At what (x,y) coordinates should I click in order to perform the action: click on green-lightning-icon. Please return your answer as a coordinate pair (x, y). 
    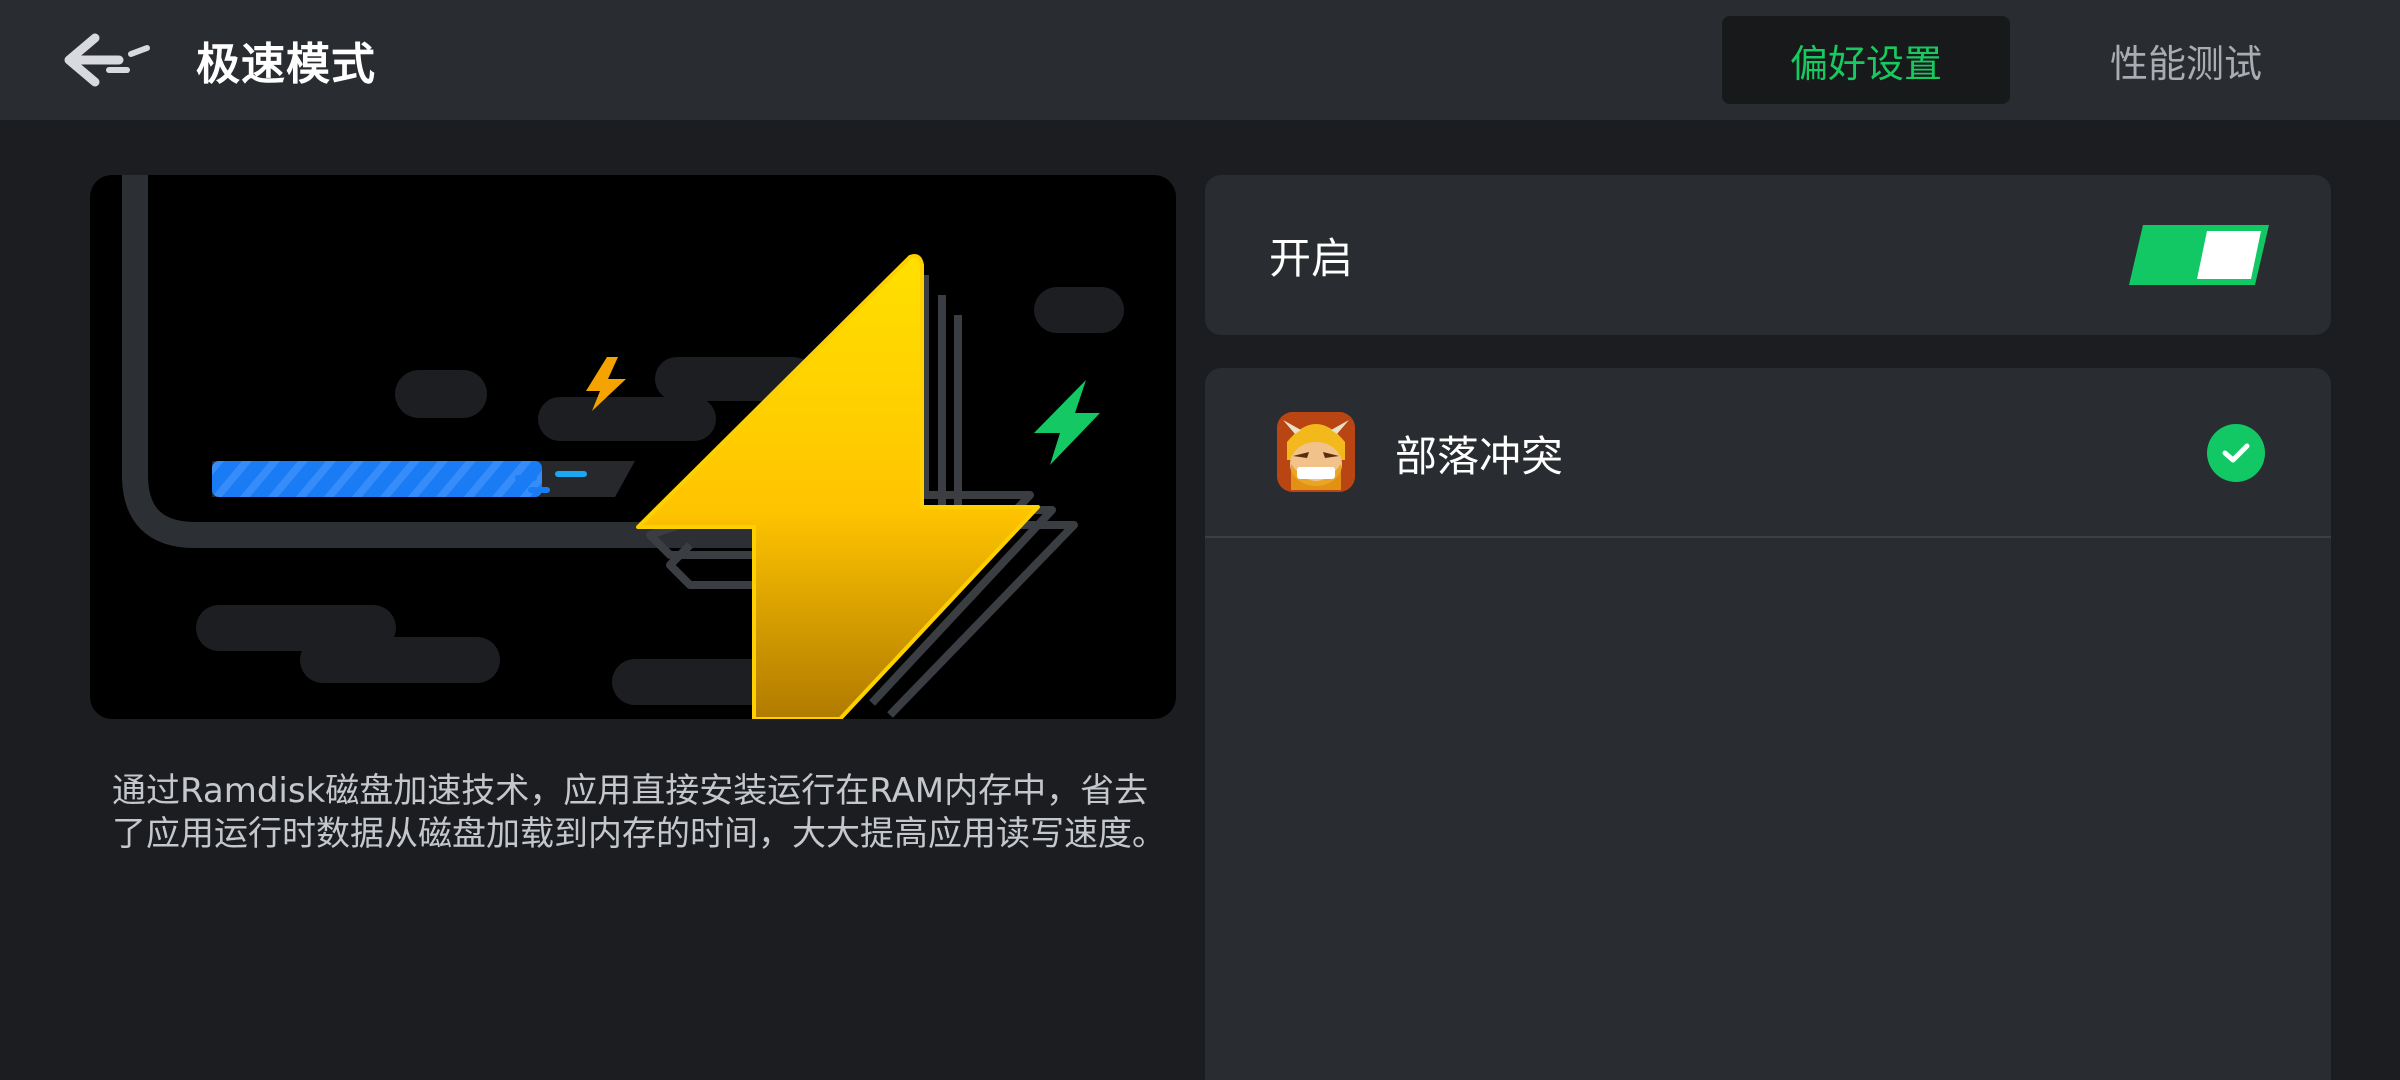
    Looking at the image, I should click on (1067, 422).